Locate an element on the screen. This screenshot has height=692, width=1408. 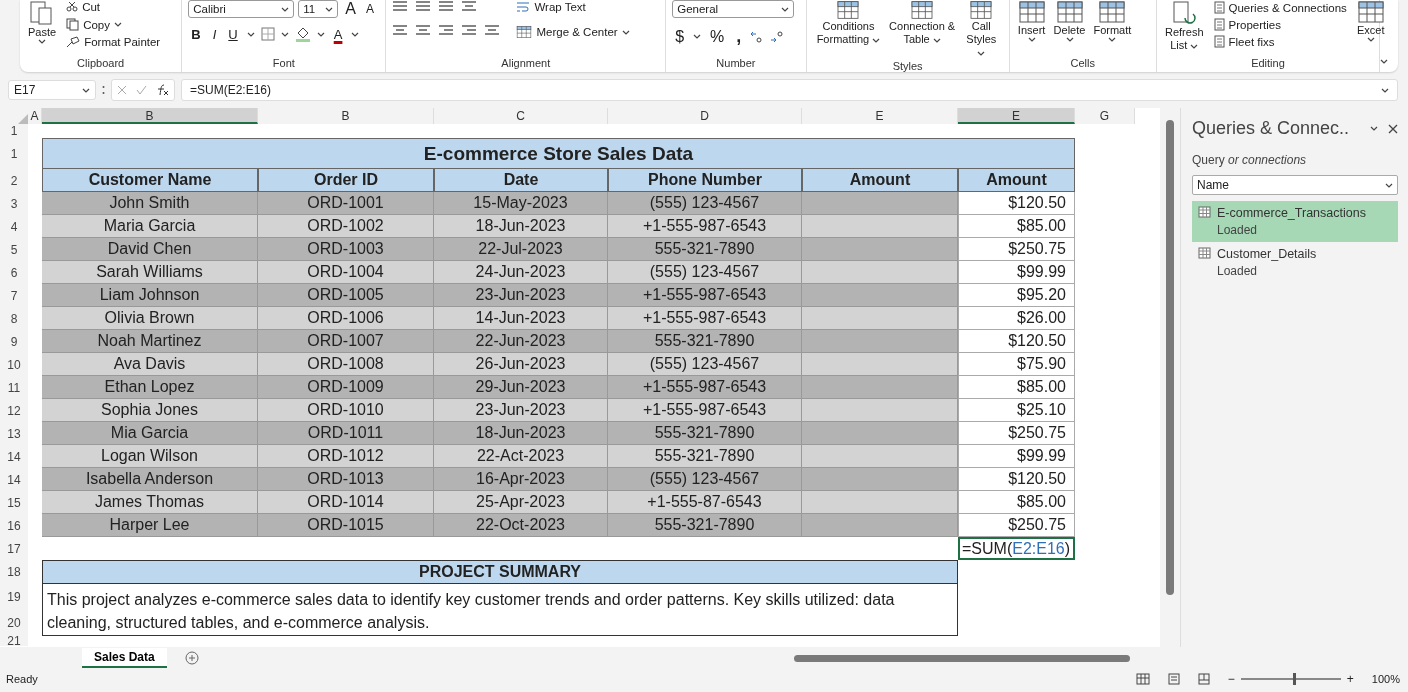
column-header: Phone Number is located at coordinates (705, 180).